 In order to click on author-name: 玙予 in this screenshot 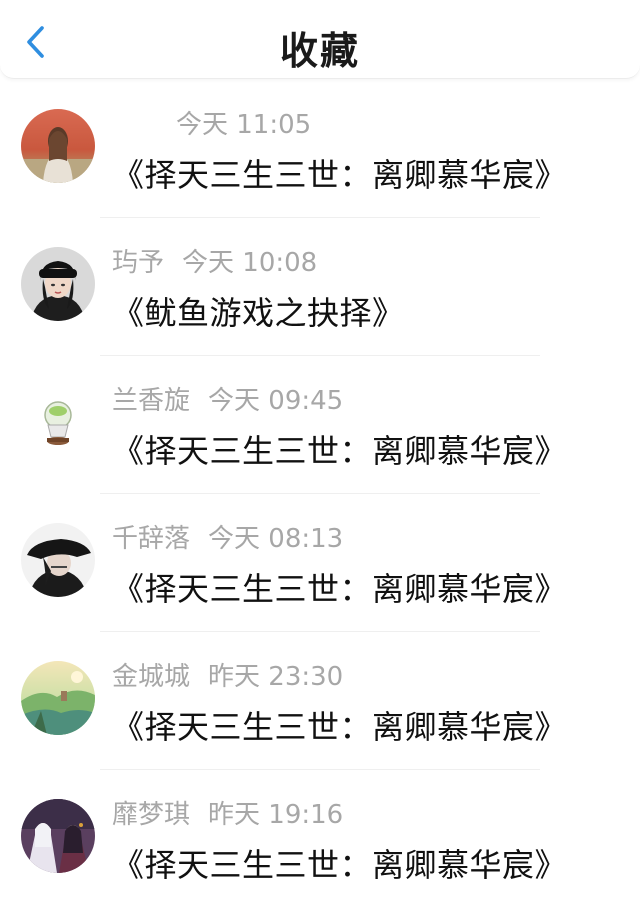, I will do `click(138, 263)`.